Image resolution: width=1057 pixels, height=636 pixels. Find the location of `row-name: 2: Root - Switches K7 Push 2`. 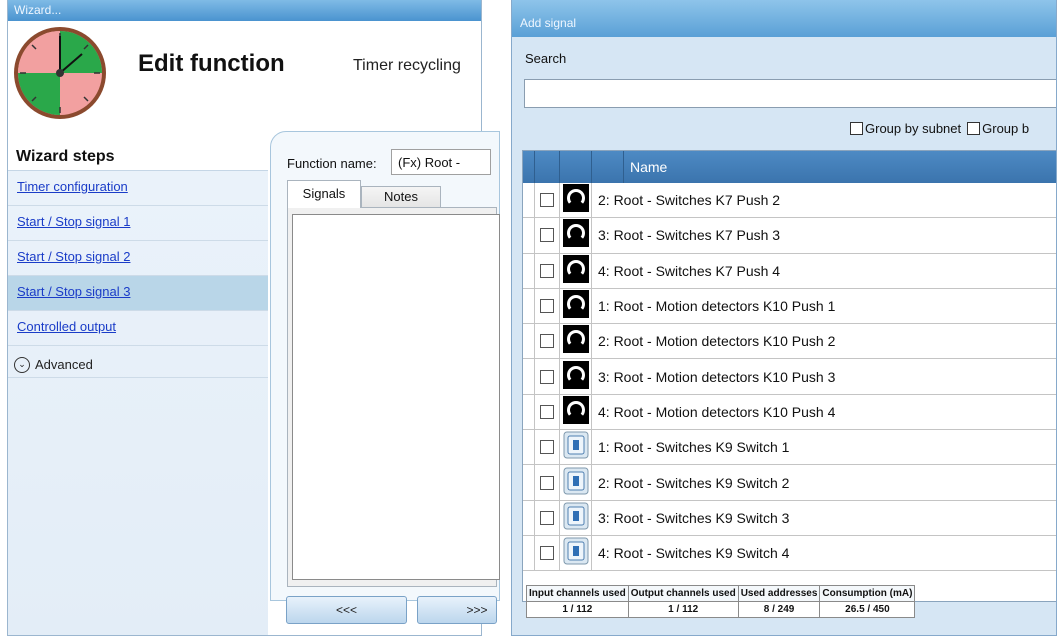

row-name: 2: Root - Switches K7 Push 2 is located at coordinates (689, 200).